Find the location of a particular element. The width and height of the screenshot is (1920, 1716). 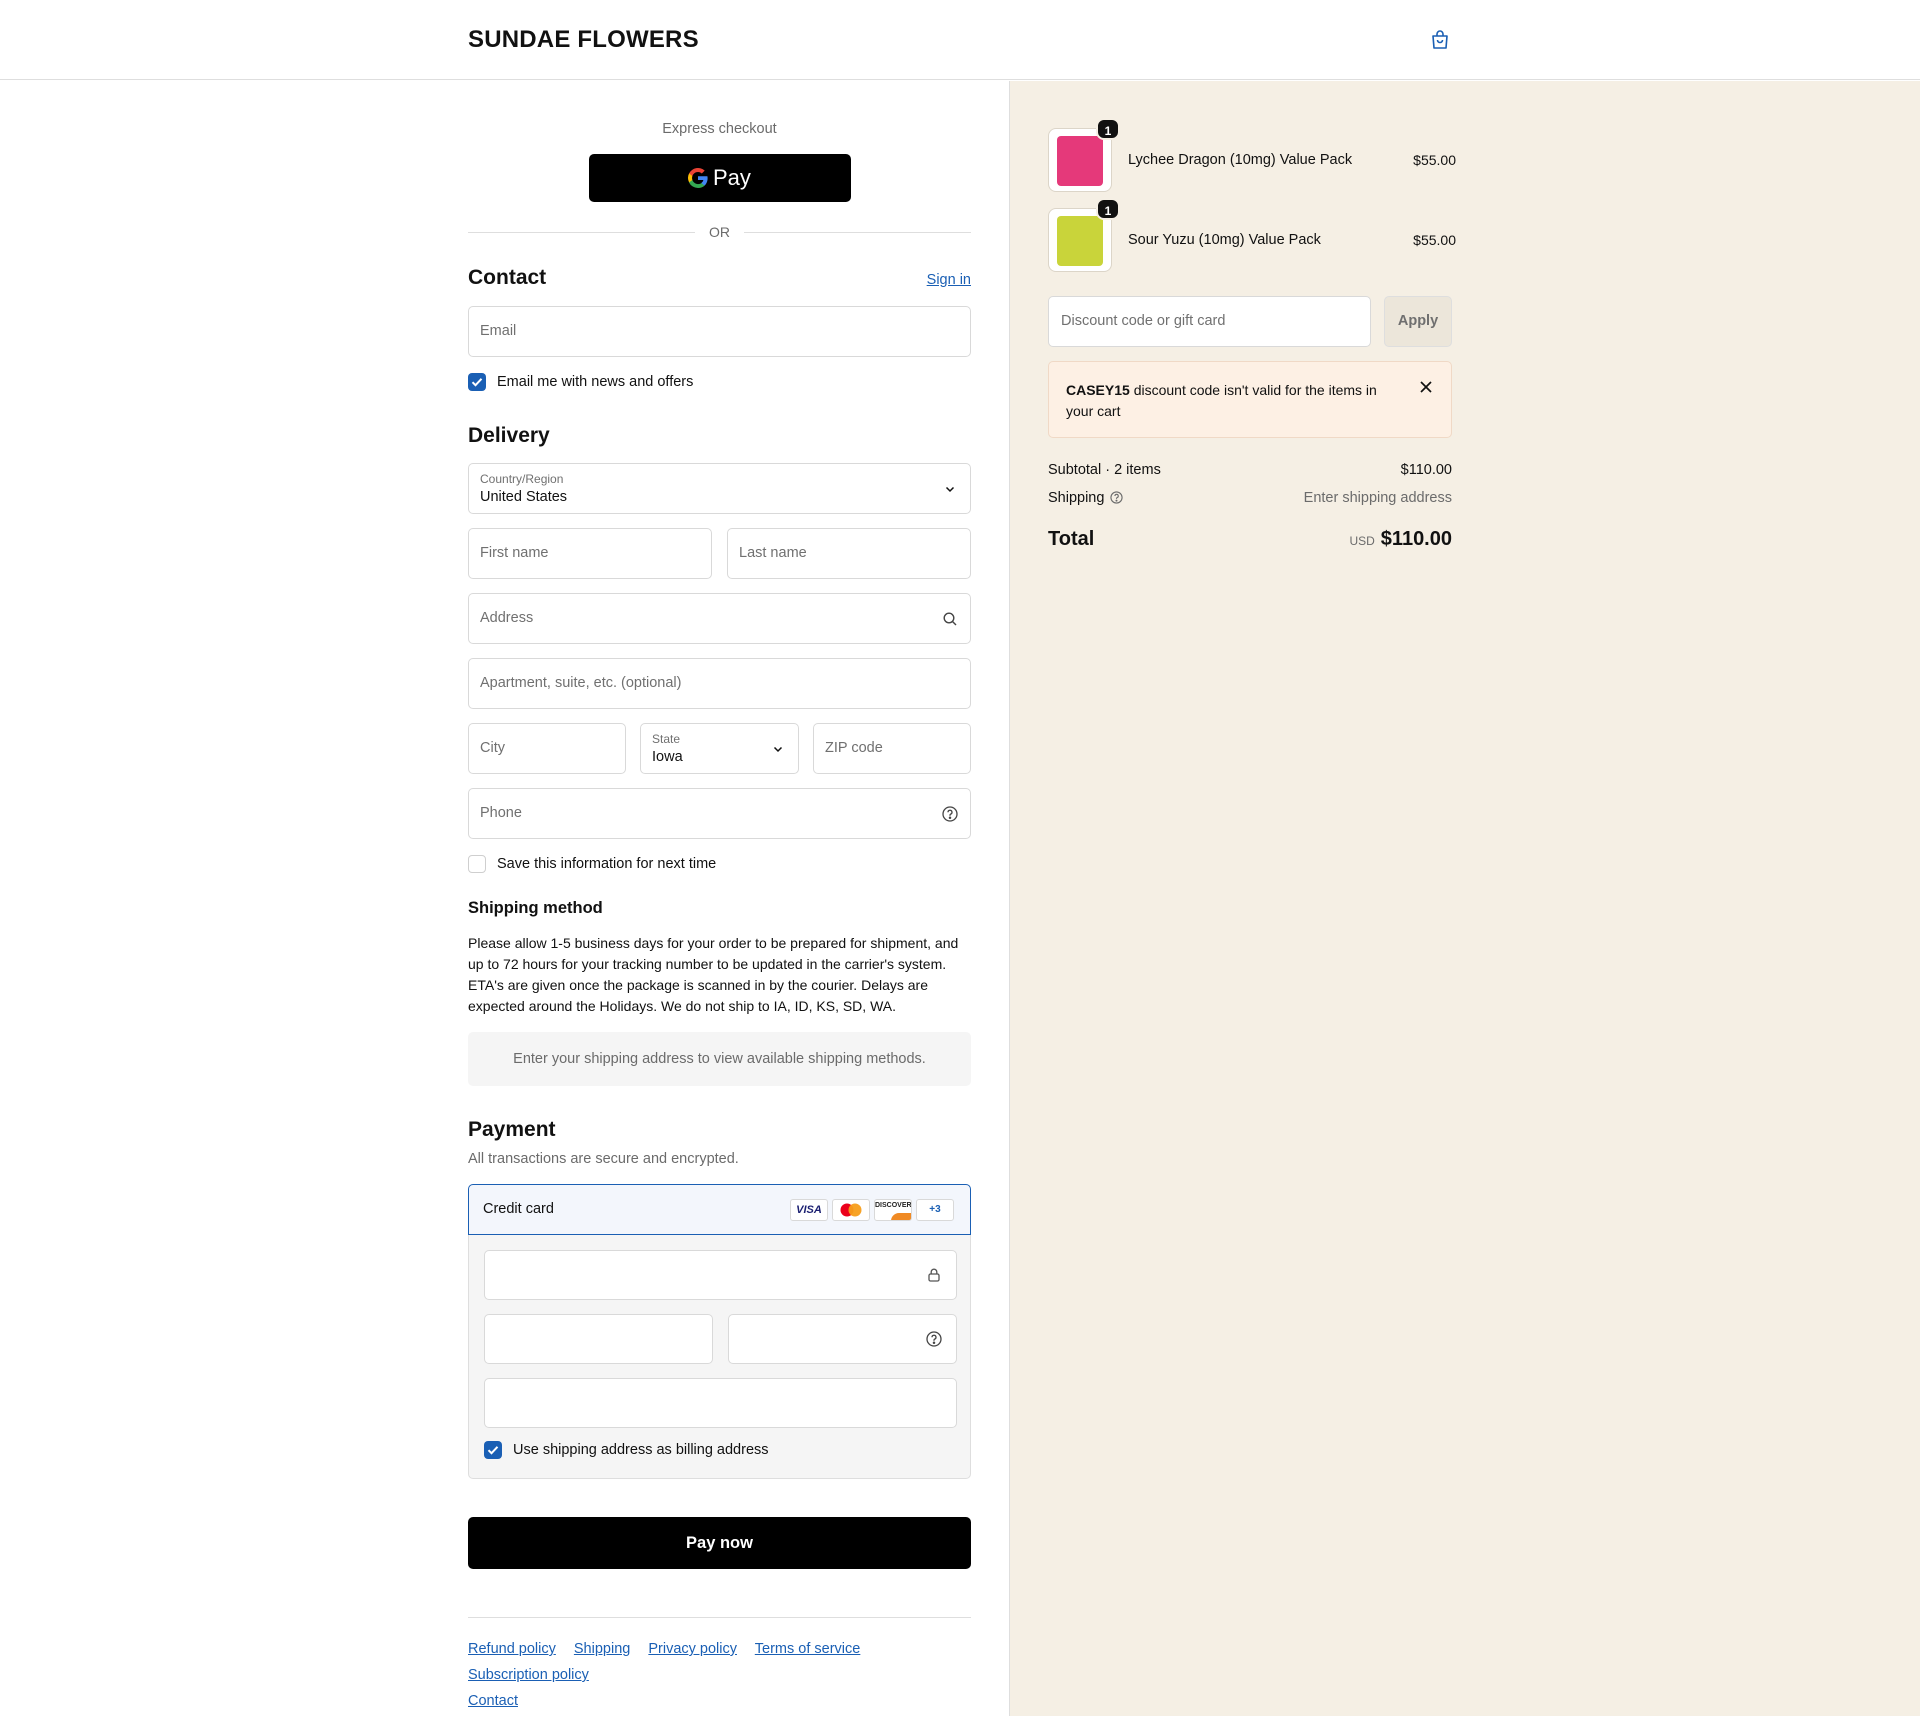

contact-heading: Contact is located at coordinates (507, 277).